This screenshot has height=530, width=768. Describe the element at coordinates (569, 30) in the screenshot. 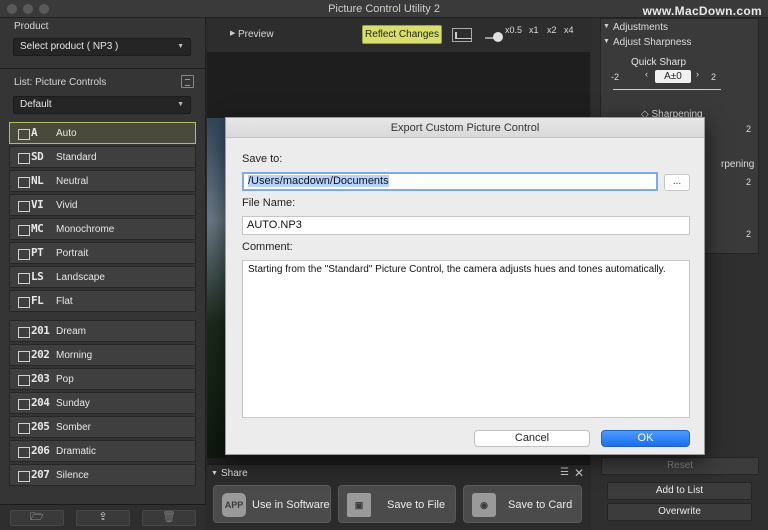

I see `zoom-level: x4` at that location.